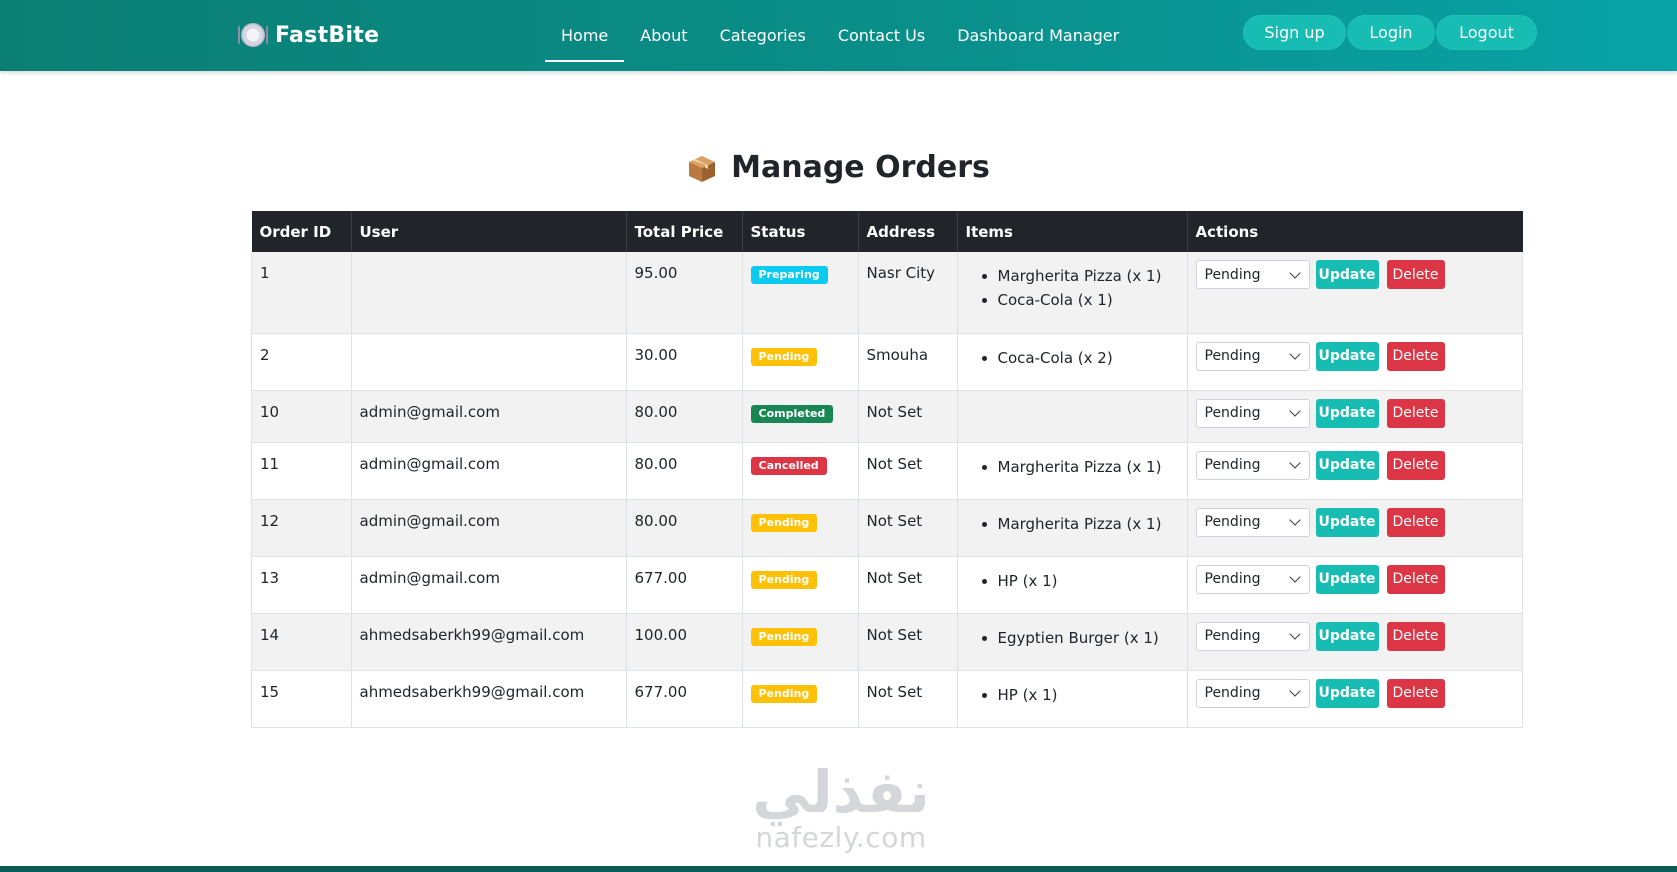 This screenshot has height=872, width=1677. What do you see at coordinates (1088, 300) in the screenshot?
I see `item-entry: Coca-Cola (x 1)` at bounding box center [1088, 300].